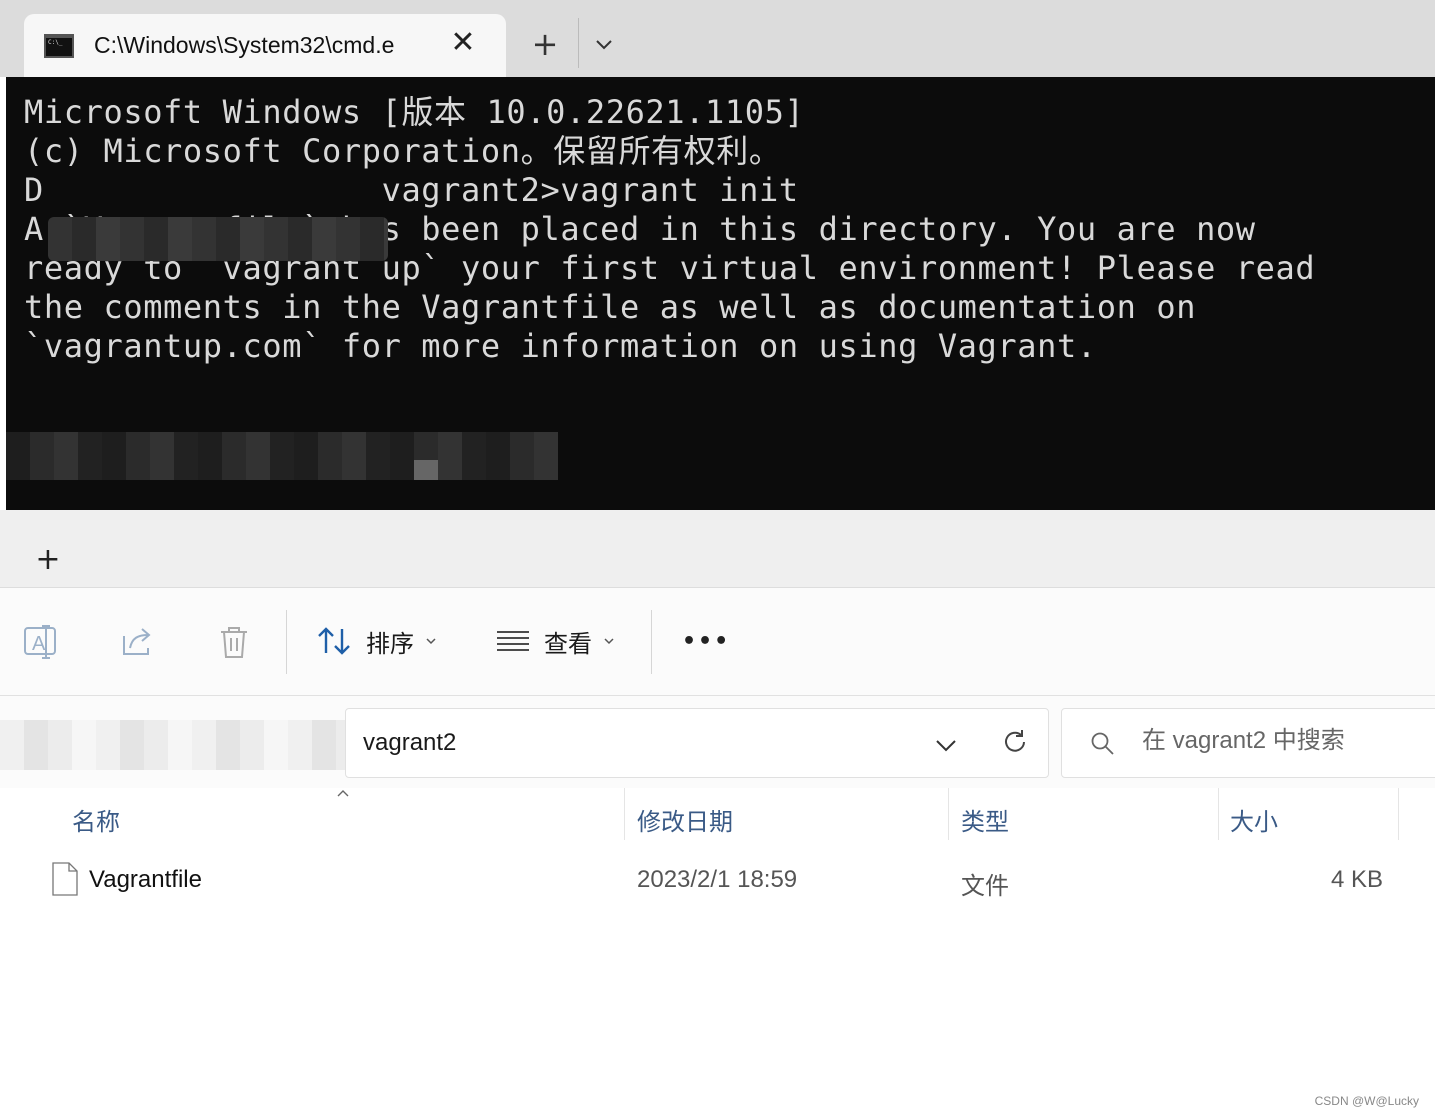 The height and width of the screenshot is (1118, 1435). Describe the element at coordinates (172, 745) in the screenshot. I see `redacted-breadcrumb` at that location.